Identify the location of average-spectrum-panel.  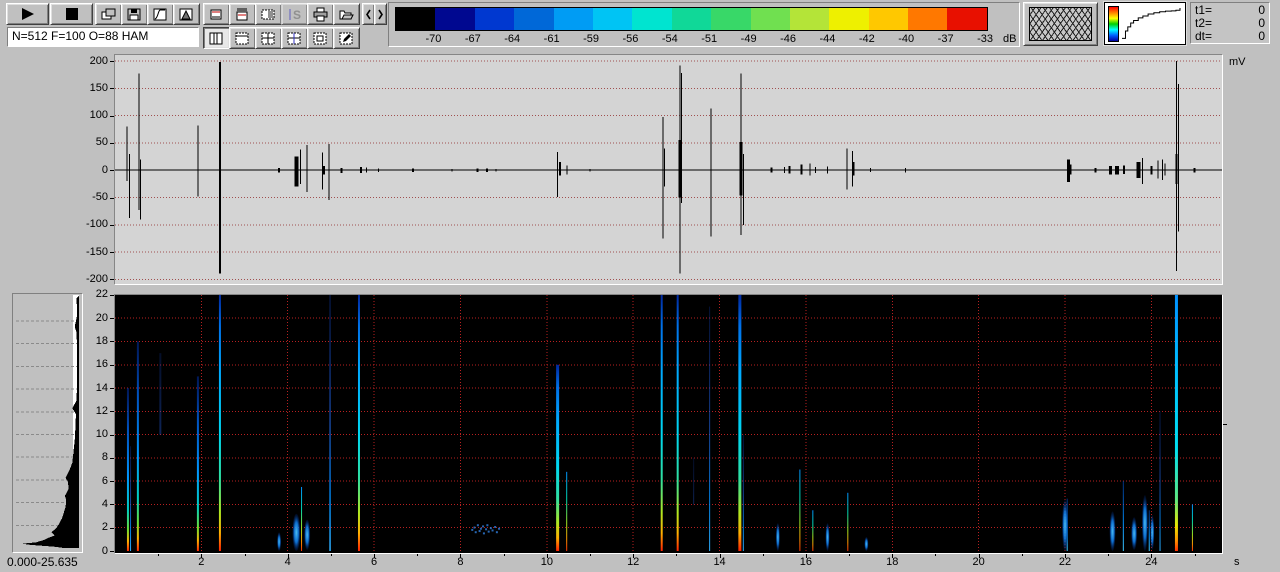
(47, 423).